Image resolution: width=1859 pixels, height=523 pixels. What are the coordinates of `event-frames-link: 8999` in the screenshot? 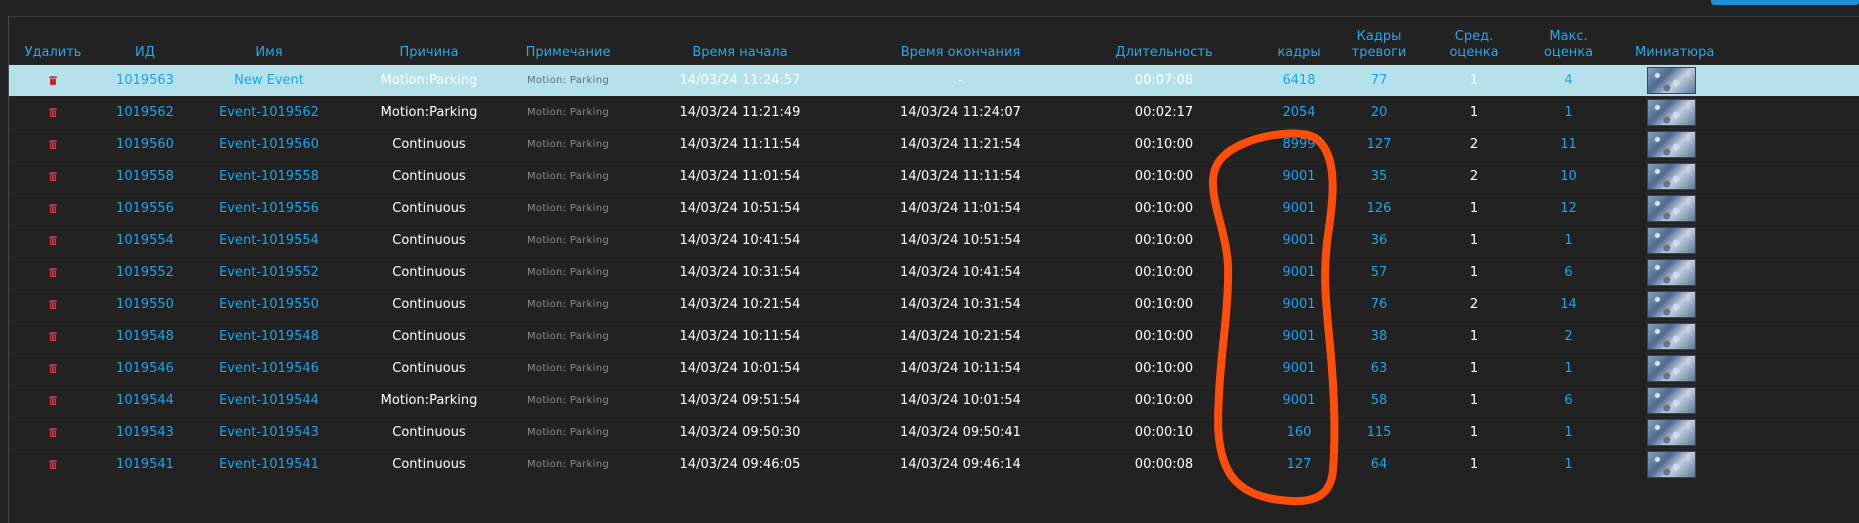 It's located at (1299, 145).